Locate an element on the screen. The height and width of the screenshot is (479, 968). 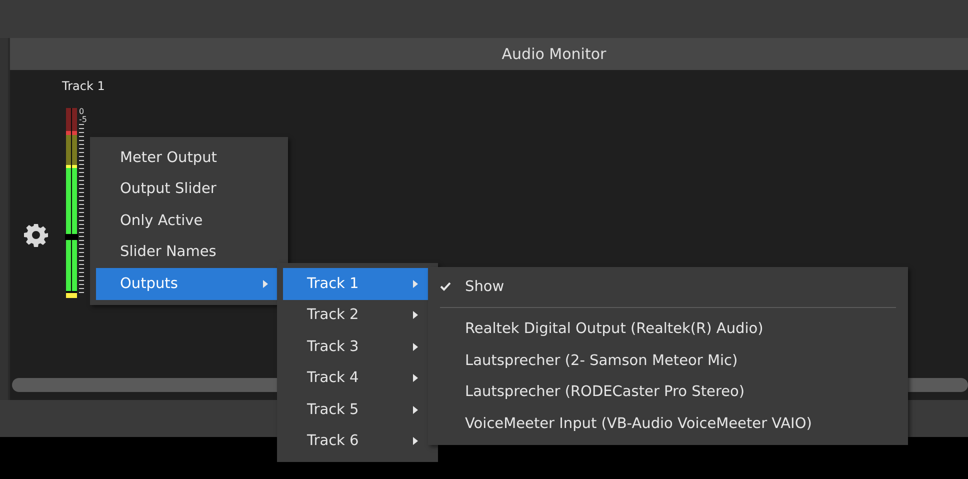
volume-slider-thumb is located at coordinates (71, 237).